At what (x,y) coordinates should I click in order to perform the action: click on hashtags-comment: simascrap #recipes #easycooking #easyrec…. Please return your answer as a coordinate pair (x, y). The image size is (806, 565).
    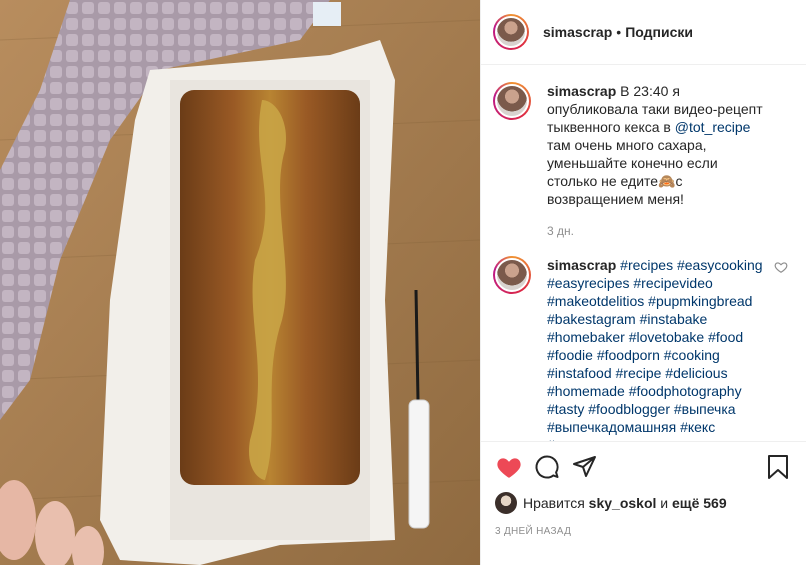
    Looking at the image, I should click on (643, 348).